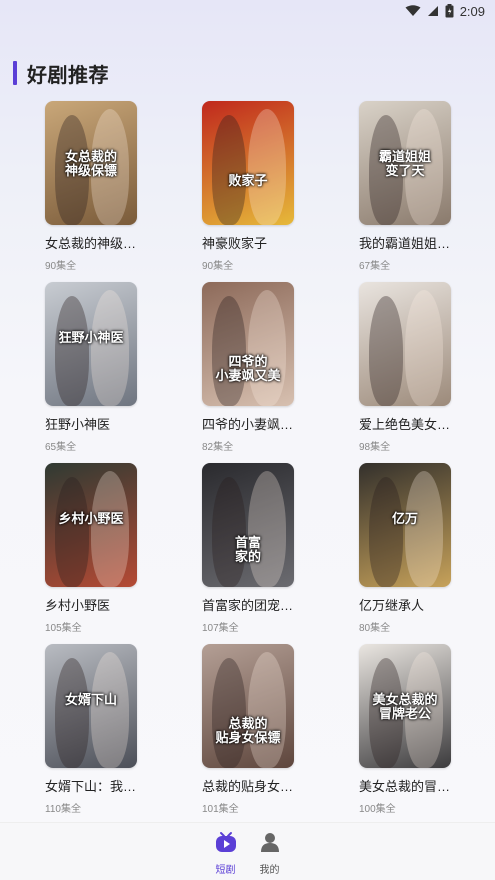 Image resolution: width=495 pixels, height=880 pixels. What do you see at coordinates (375, 447) in the screenshot?
I see `episode-count: 98集全` at bounding box center [375, 447].